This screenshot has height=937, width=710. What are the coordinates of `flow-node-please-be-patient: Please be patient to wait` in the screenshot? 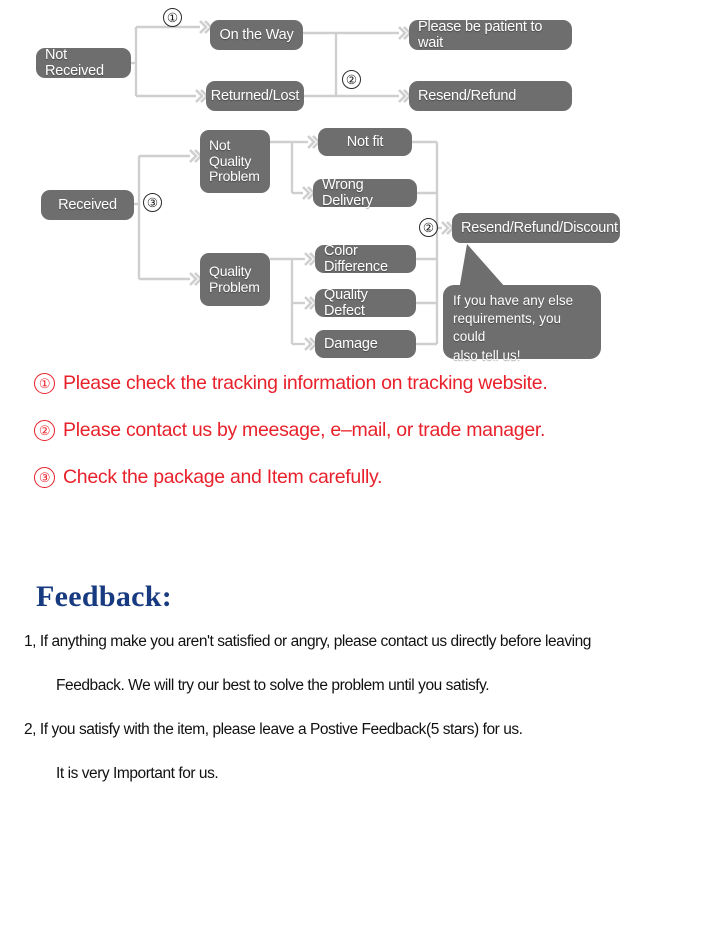 It's located at (490, 35).